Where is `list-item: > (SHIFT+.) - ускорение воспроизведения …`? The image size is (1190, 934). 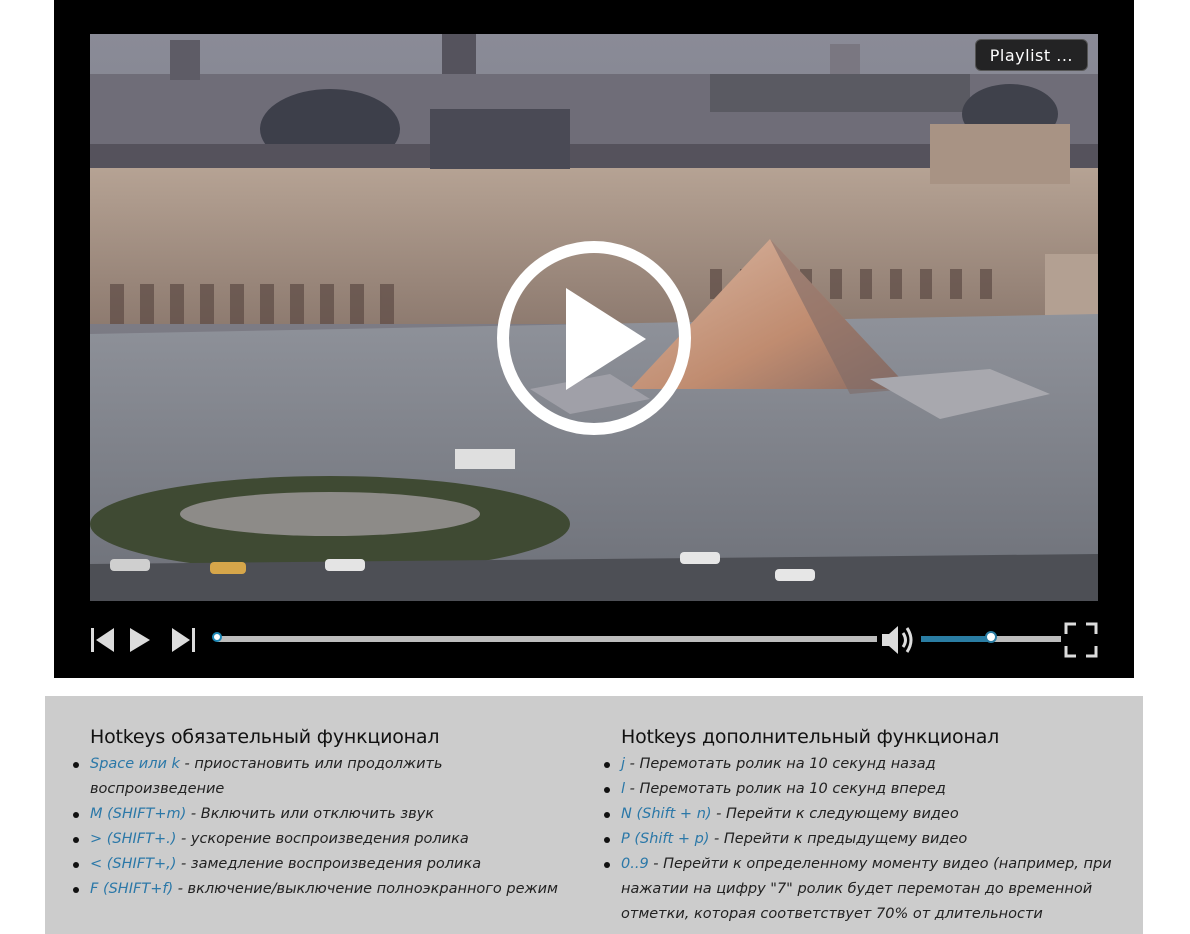 list-item: > (SHIFT+.) - ускорение воспроизведения … is located at coordinates (331, 839).